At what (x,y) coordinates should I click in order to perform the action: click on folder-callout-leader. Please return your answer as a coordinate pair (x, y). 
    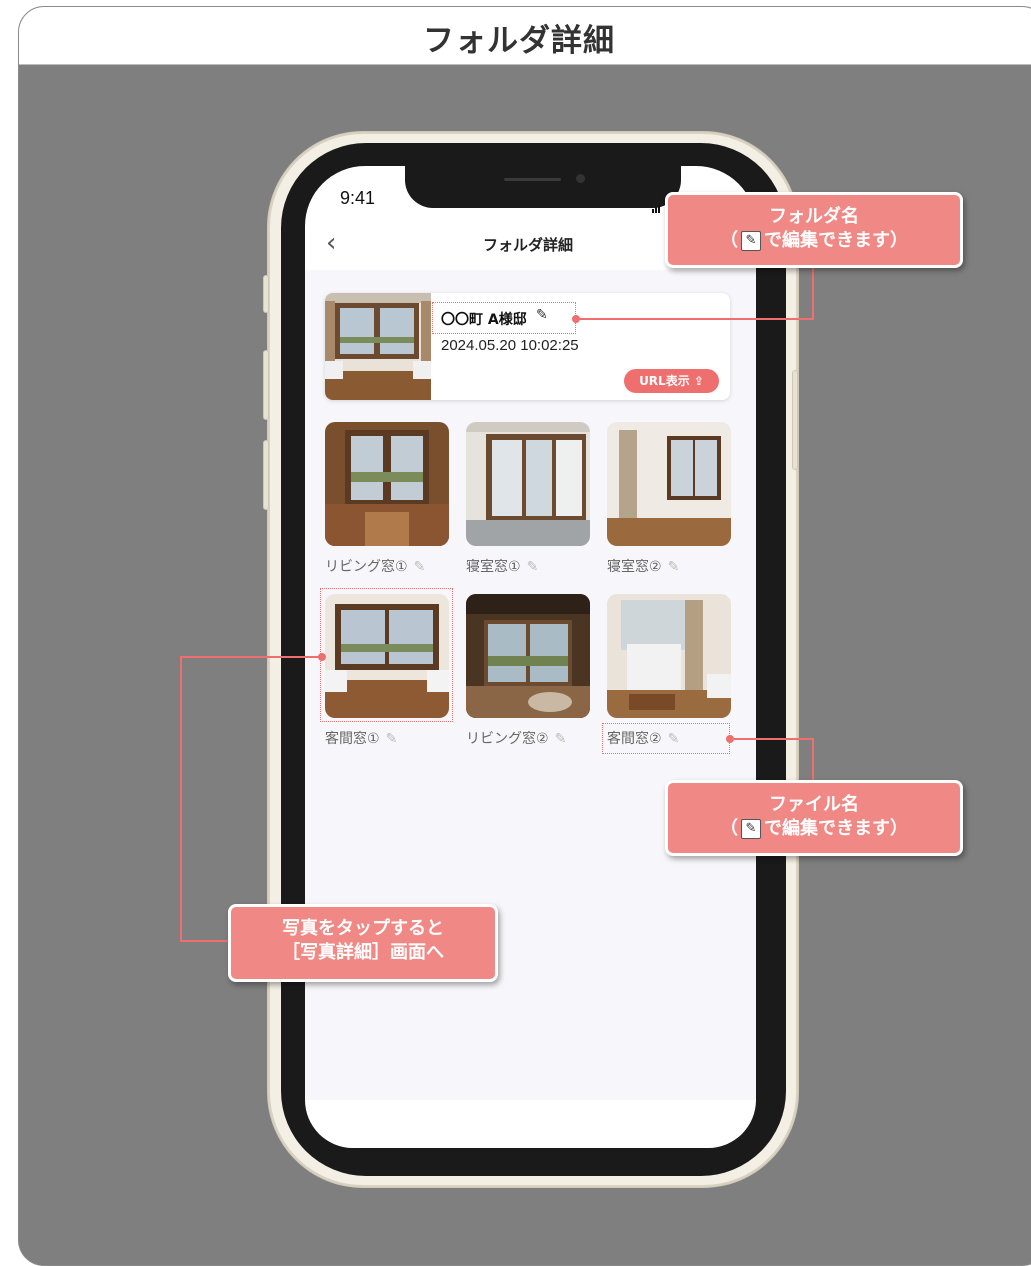
    Looking at the image, I should click on (695, 319).